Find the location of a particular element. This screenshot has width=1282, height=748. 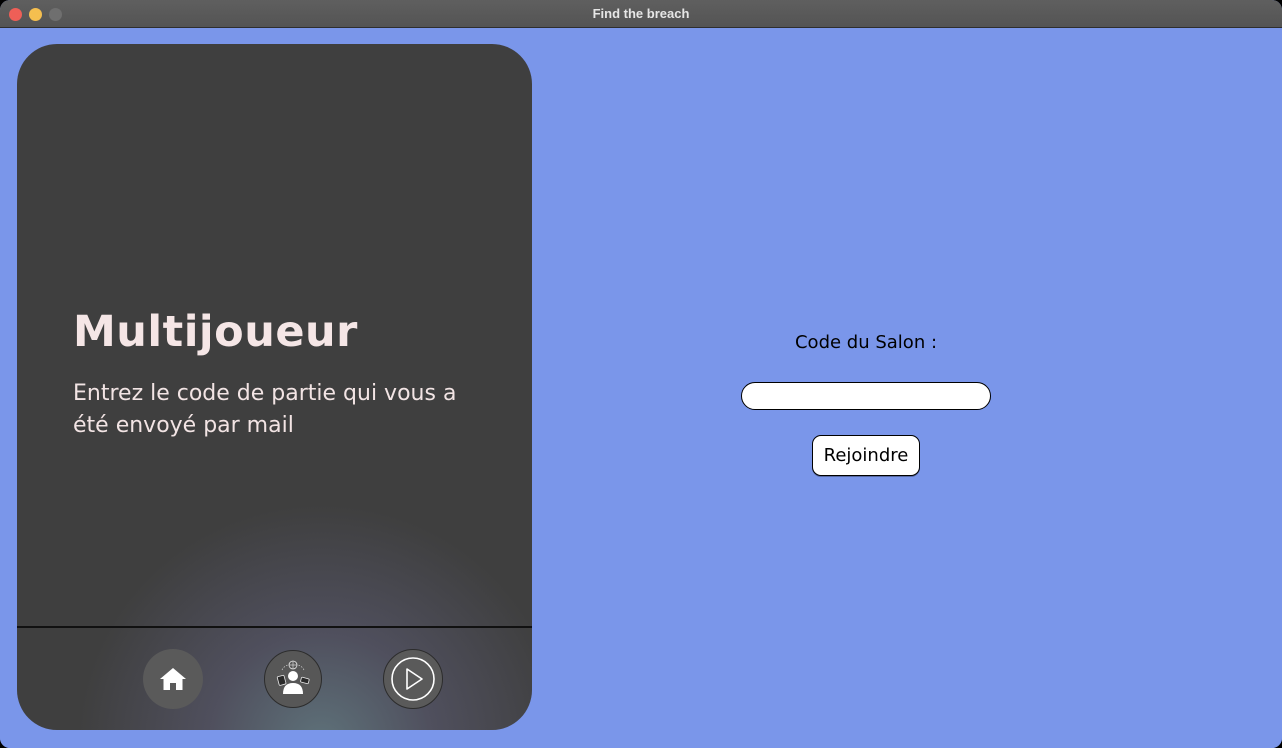

play-icon is located at coordinates (413, 679).